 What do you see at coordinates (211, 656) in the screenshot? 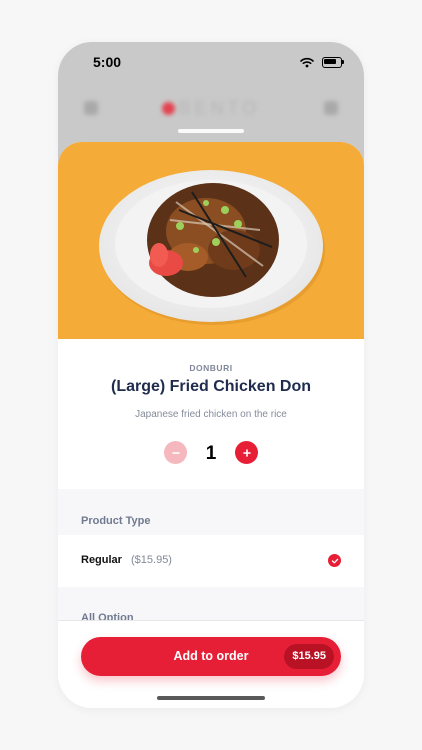
I see `add-to-order-button: Add to order $15.95` at bounding box center [211, 656].